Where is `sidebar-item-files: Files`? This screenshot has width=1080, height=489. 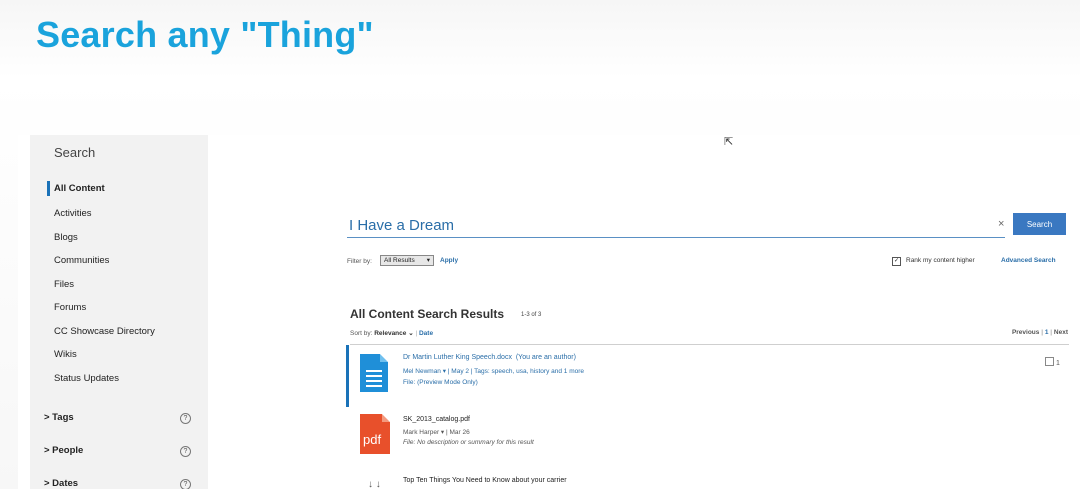 sidebar-item-files: Files is located at coordinates (64, 284).